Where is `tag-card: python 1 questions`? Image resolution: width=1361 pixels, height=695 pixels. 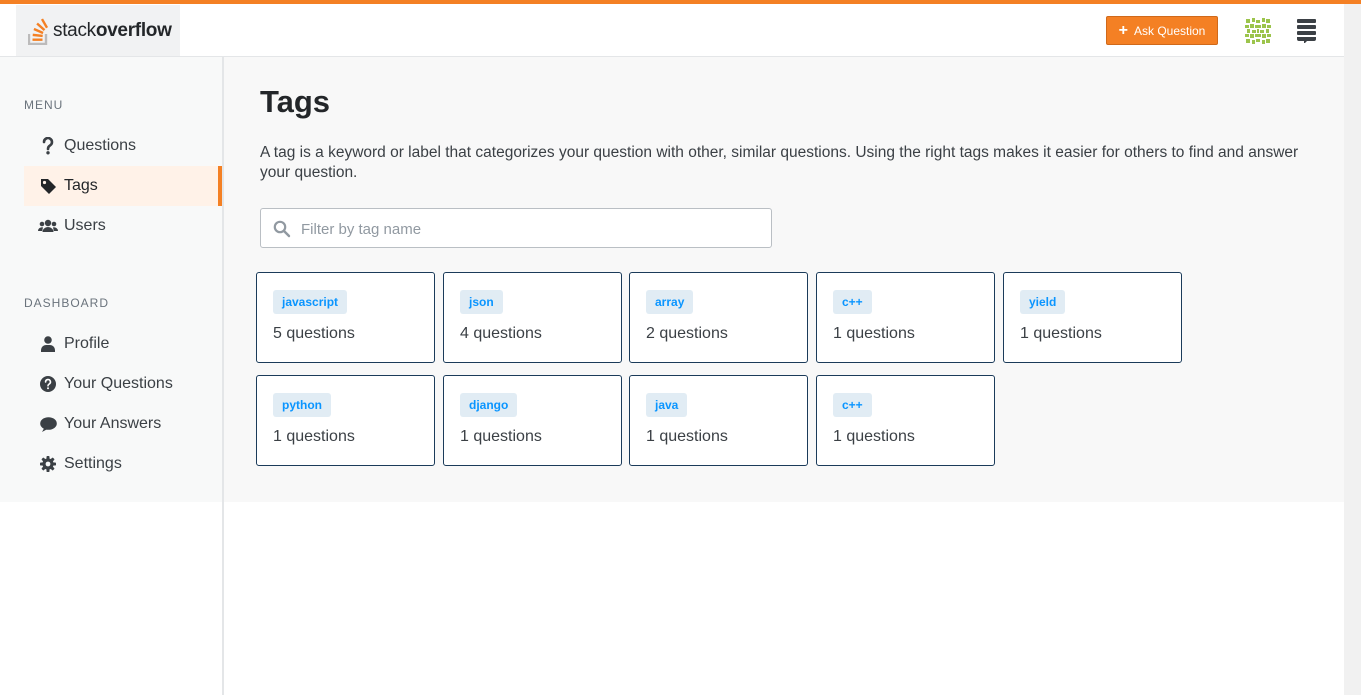 tag-card: python 1 questions is located at coordinates (345, 420).